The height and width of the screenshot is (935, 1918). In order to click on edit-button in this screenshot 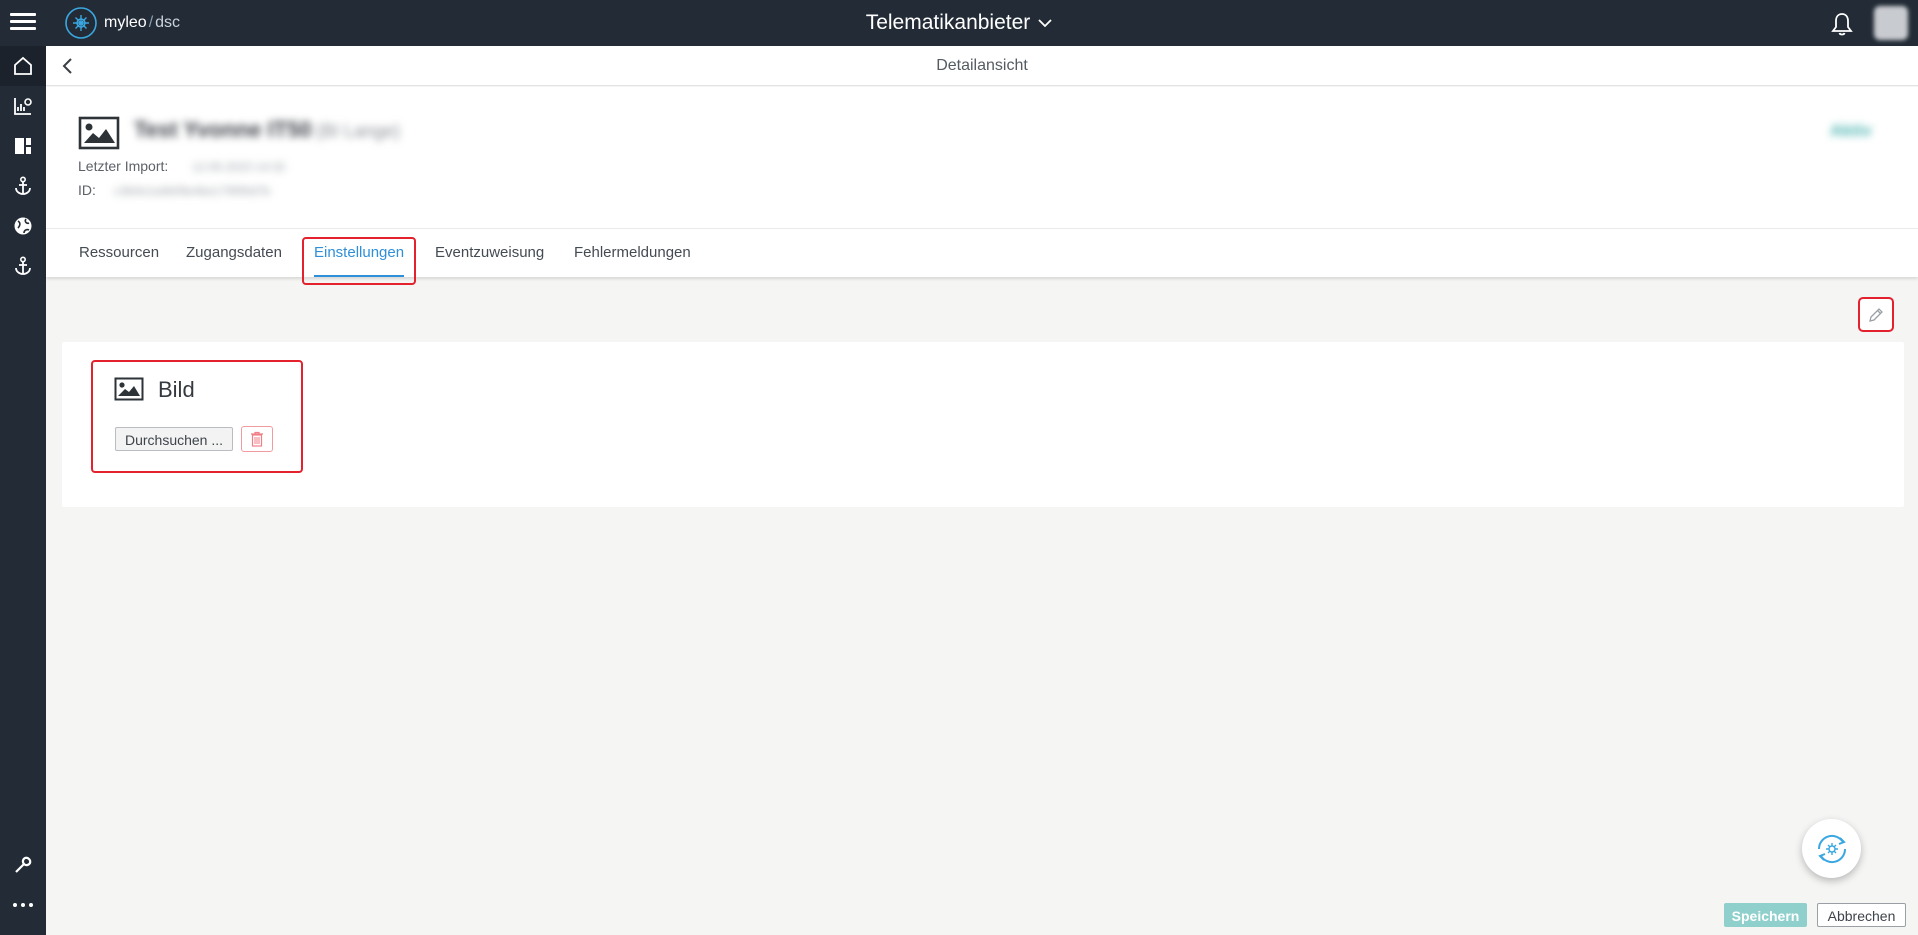, I will do `click(1876, 314)`.